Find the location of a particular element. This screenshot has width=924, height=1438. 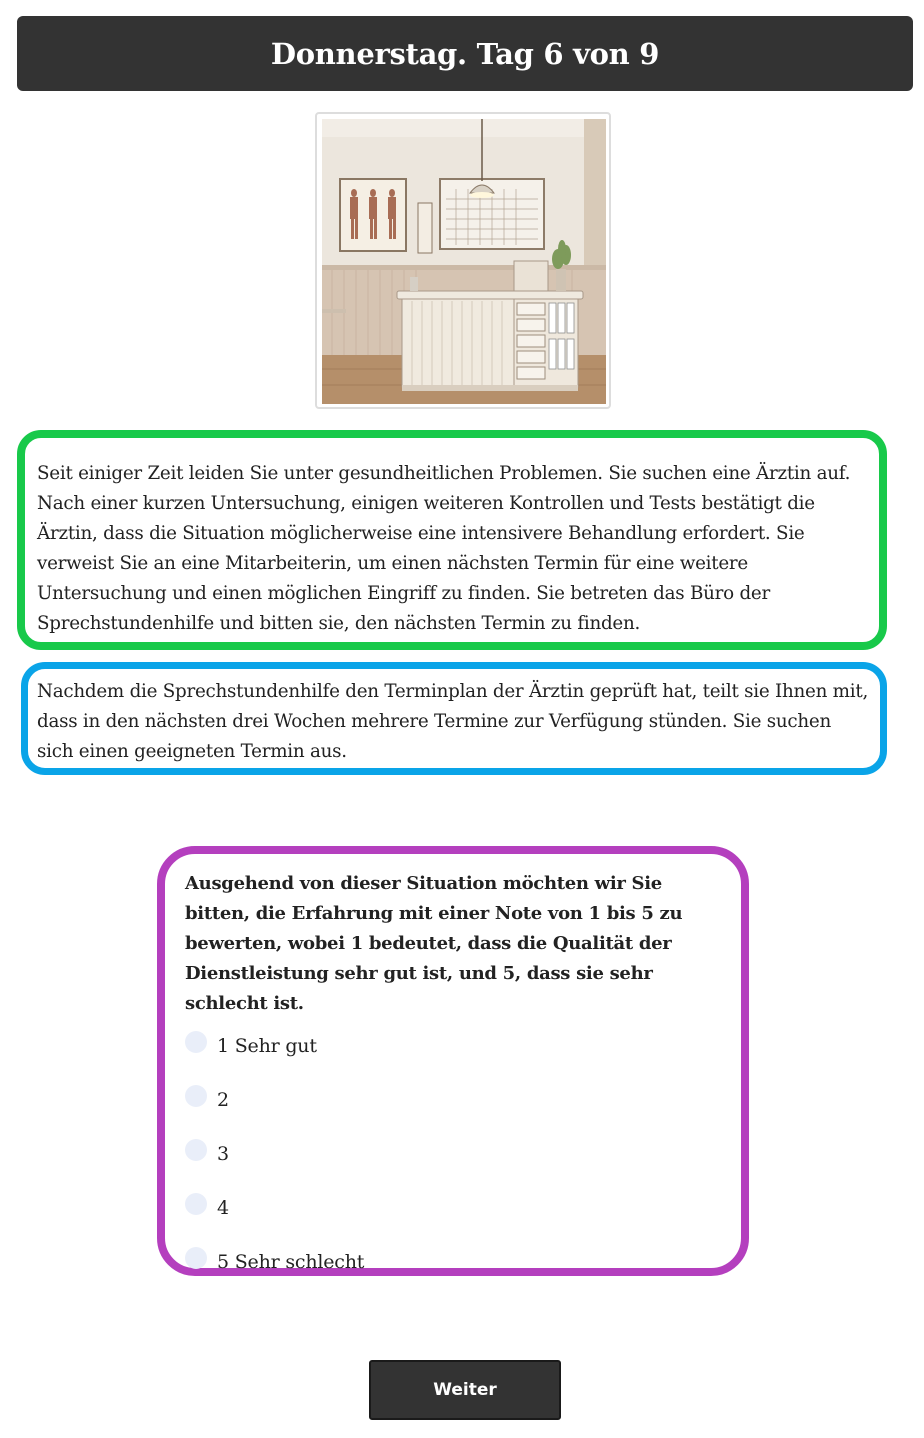

rating-option-4: 4 is located at coordinates (454, 1208).